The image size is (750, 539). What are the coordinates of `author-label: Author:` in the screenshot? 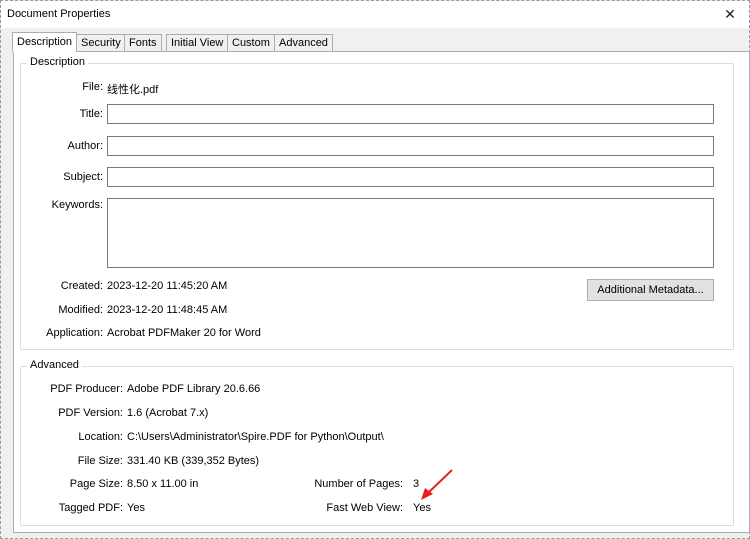 It's located at (85, 146).